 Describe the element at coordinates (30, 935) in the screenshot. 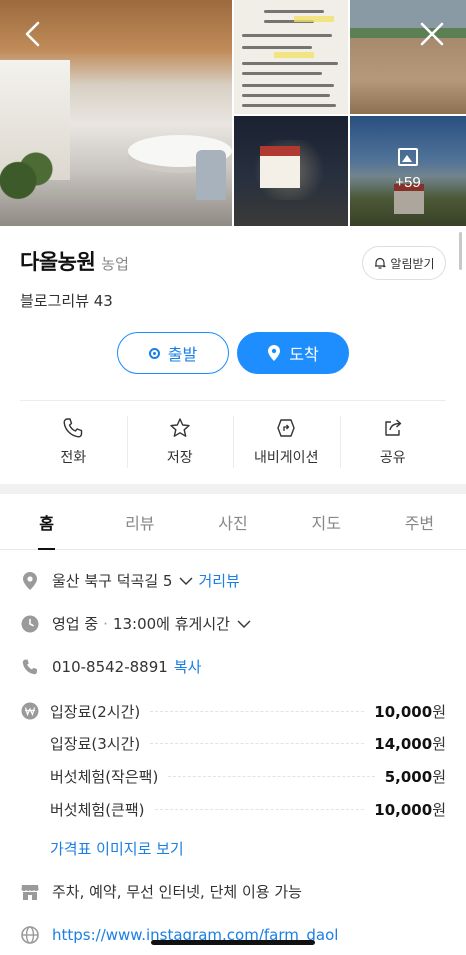

I see `globe-icon` at that location.